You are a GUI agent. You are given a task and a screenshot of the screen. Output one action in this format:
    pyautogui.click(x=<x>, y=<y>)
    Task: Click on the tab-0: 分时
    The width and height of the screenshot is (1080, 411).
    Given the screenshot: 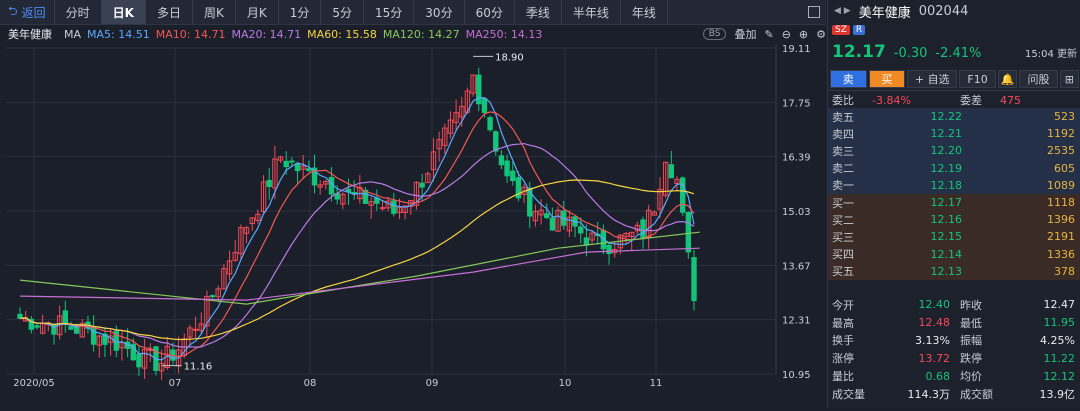 What is the action you would take?
    pyautogui.click(x=78, y=12)
    